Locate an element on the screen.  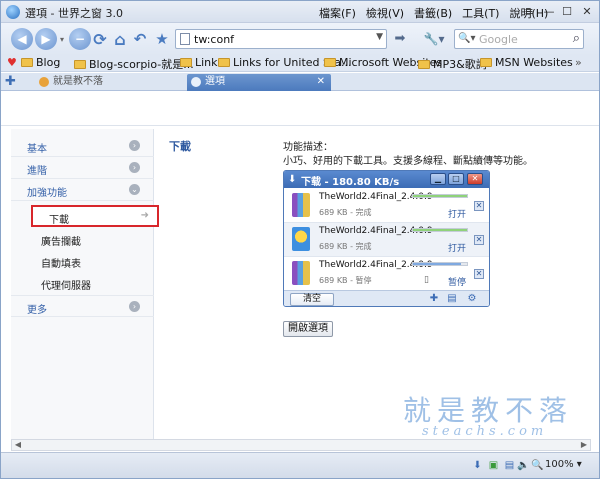
zoom-level: 100% ▾ is located at coordinates (563, 464).